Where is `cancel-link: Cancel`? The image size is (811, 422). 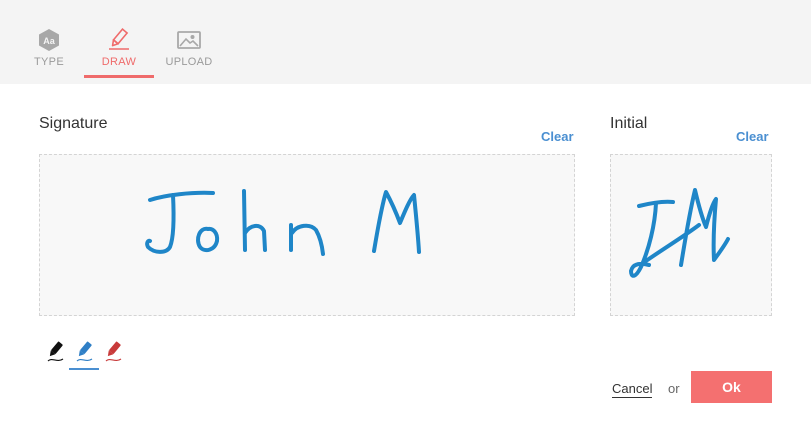 cancel-link: Cancel is located at coordinates (632, 389).